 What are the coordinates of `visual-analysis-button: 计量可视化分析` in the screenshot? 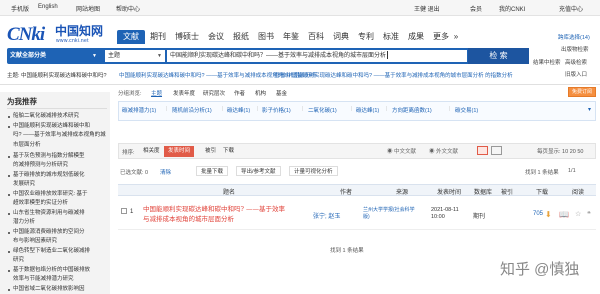 It's located at (313, 171).